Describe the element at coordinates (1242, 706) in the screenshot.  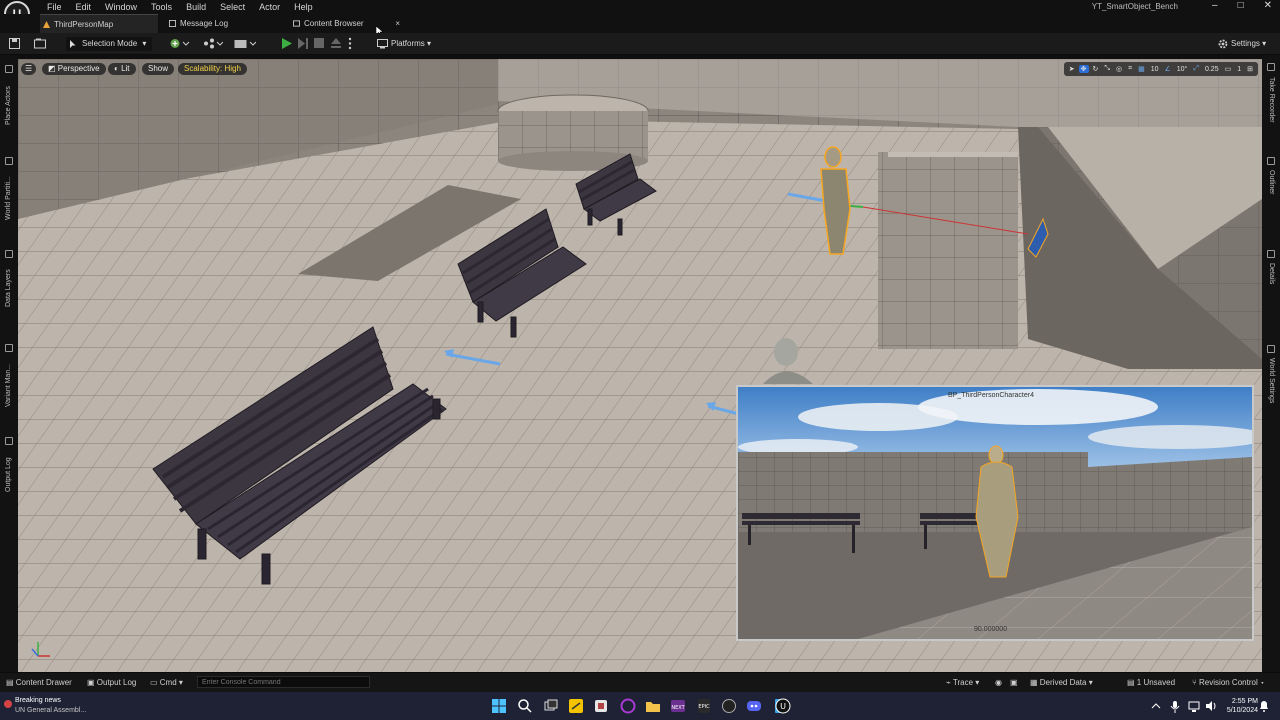
I see `system-clock: 2:55 PM 5/10/2024` at that location.